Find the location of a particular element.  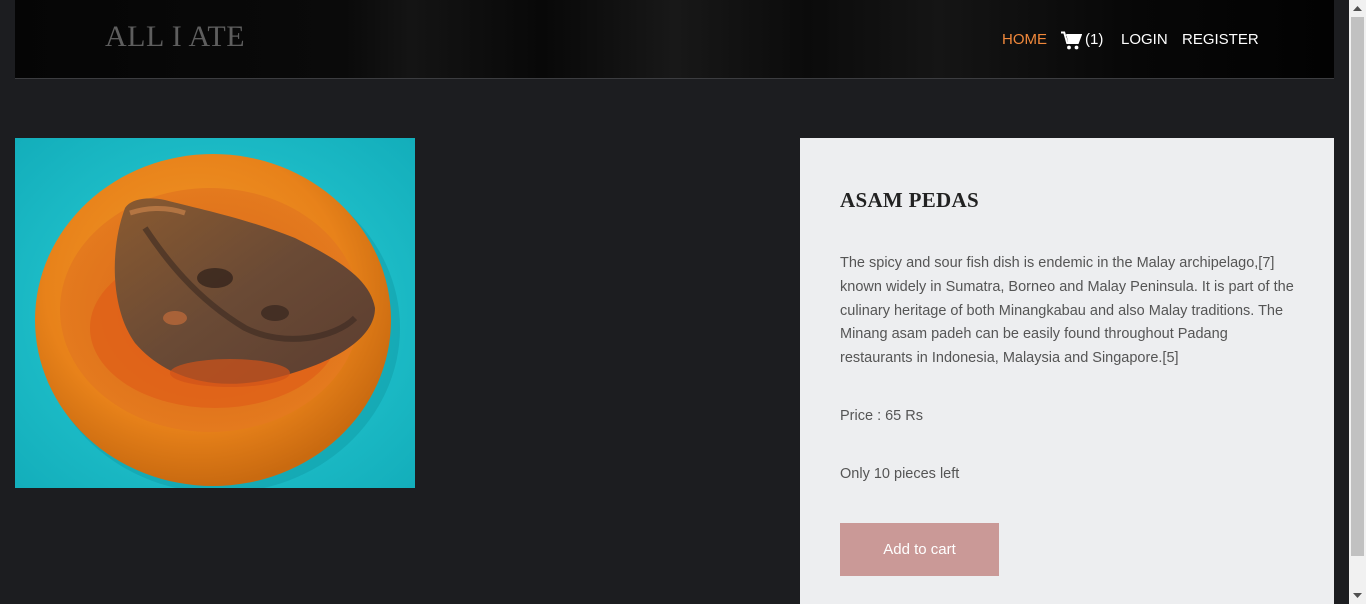

product-stock: Only 10 pieces left is located at coordinates (900, 474).